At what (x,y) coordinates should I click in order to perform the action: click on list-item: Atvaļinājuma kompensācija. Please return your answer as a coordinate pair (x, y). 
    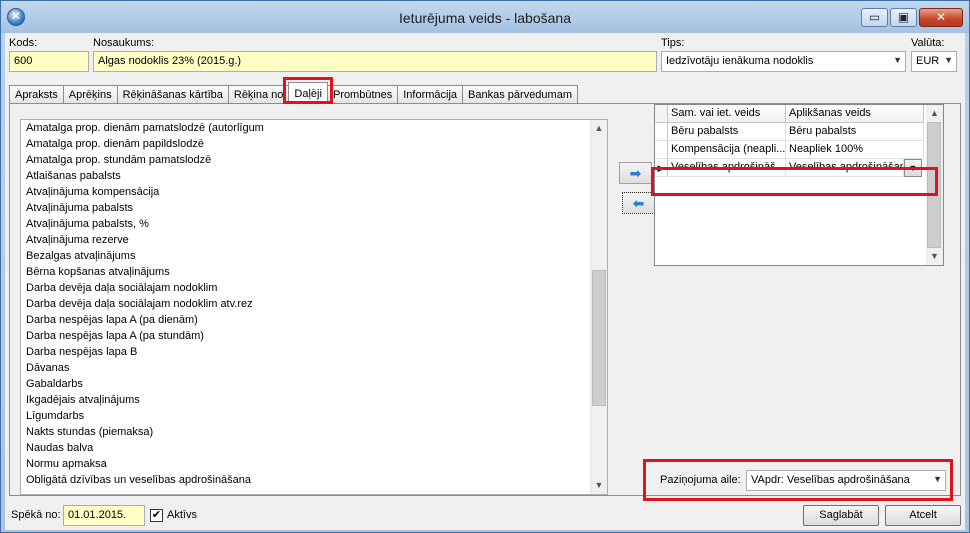
    Looking at the image, I should click on (314, 192).